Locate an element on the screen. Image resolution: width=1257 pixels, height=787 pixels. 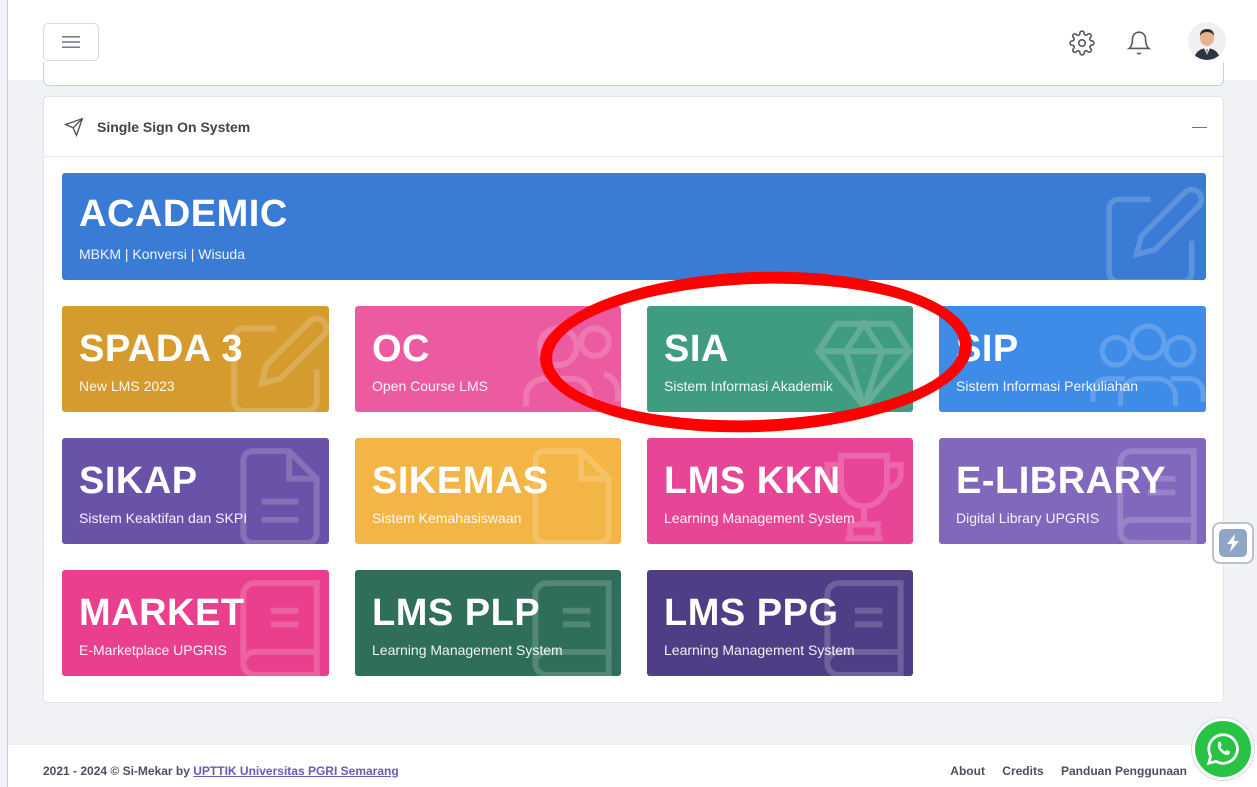
avatar-illustration-icon is located at coordinates (1207, 41).